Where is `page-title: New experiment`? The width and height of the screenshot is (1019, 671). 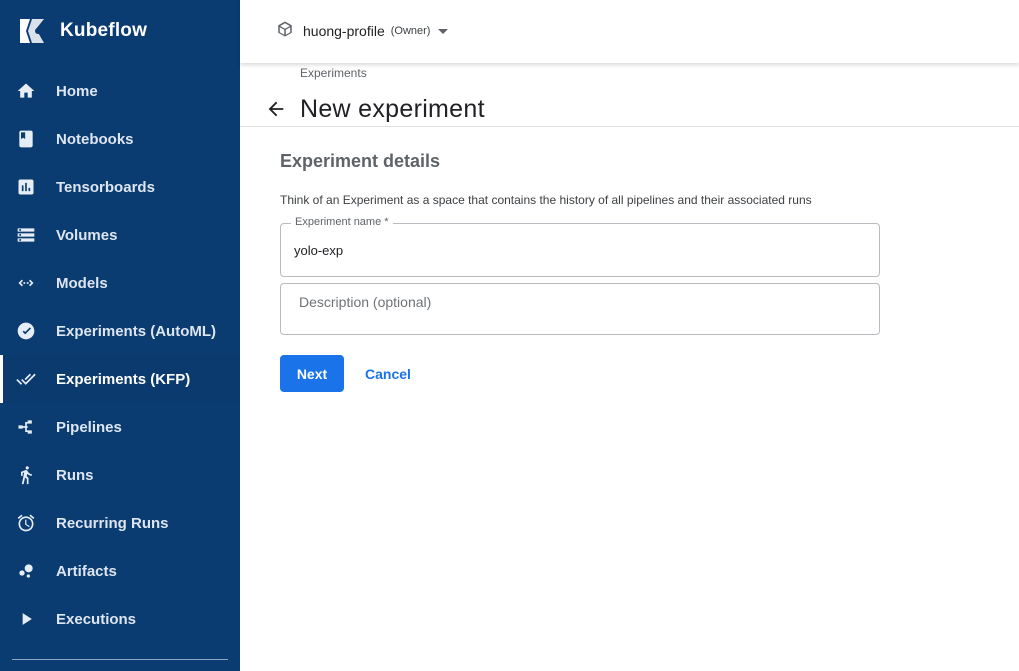 page-title: New experiment is located at coordinates (392, 109).